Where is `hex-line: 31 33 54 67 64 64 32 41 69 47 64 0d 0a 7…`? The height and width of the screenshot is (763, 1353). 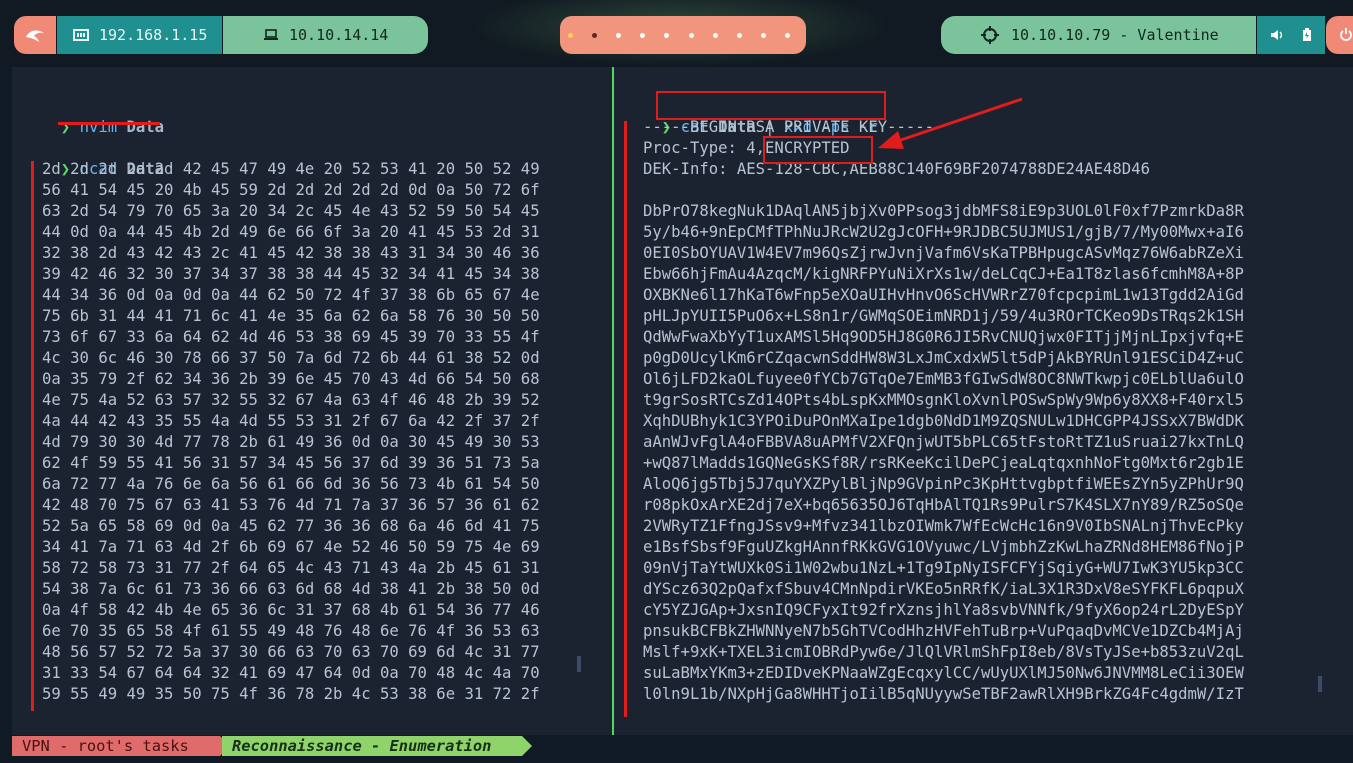
hex-line: 31 33 54 67 64 64 32 41 69 47 64 0d 0a 7… is located at coordinates (291, 673).